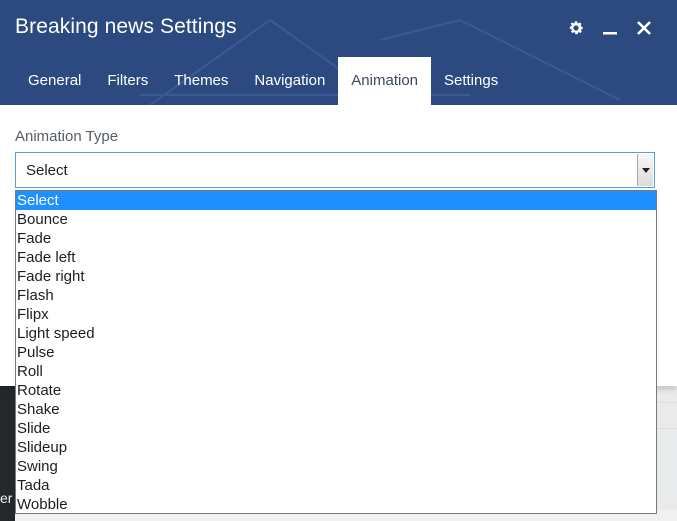  Describe the element at coordinates (336, 504) in the screenshot. I see `dropdown-option: Wobble` at that location.